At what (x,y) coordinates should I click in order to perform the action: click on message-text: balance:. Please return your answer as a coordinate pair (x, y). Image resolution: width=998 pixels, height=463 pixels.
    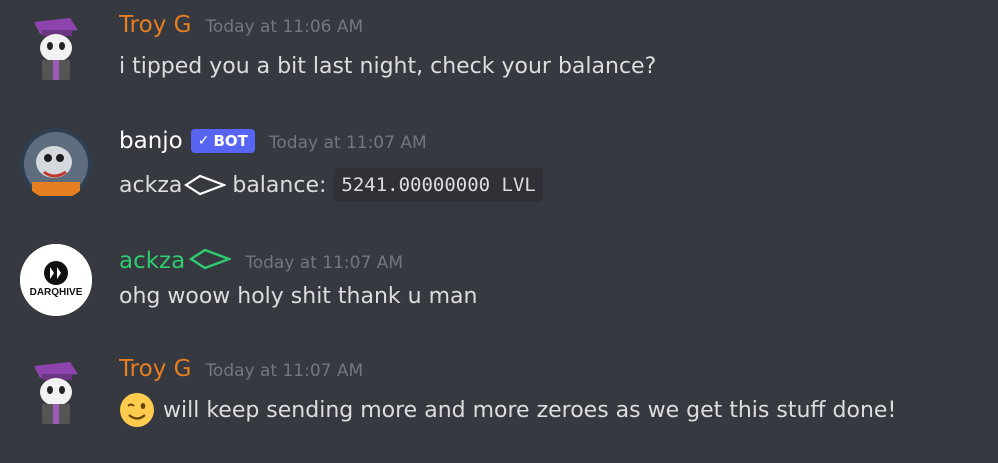
    Looking at the image, I should click on (279, 185).